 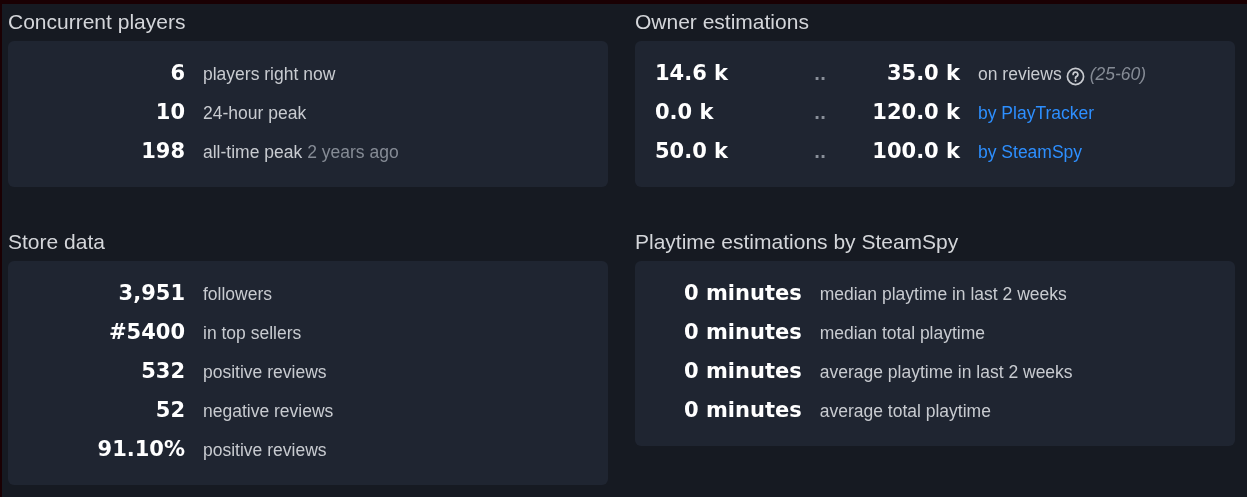 What do you see at coordinates (722, 22) in the screenshot?
I see `section-title: Owner estimations` at bounding box center [722, 22].